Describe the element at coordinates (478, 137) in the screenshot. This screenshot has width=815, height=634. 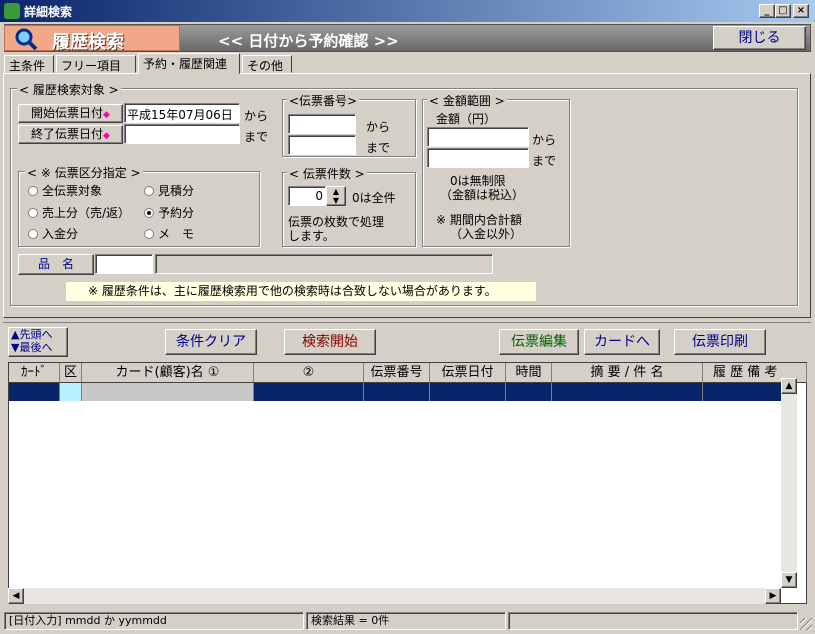
I see `amount-from-input` at that location.